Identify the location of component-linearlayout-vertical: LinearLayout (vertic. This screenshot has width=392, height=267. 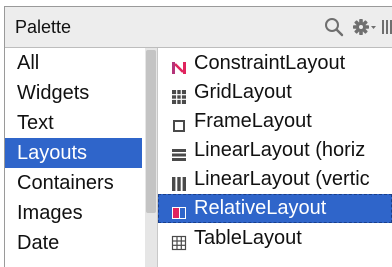
(275, 179).